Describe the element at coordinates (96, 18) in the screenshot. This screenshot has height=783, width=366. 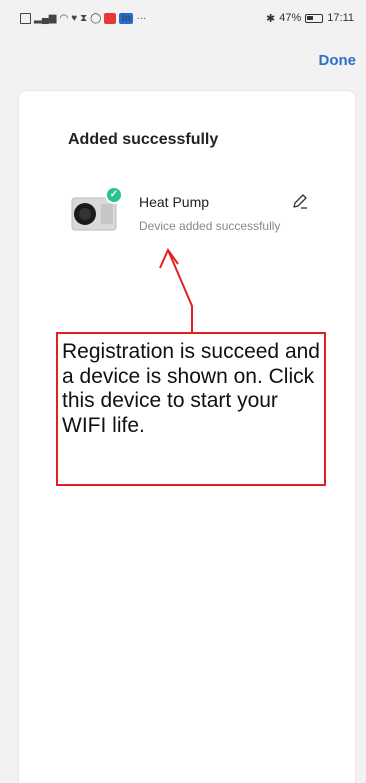
I see `whatsapp-icon: ◯` at that location.